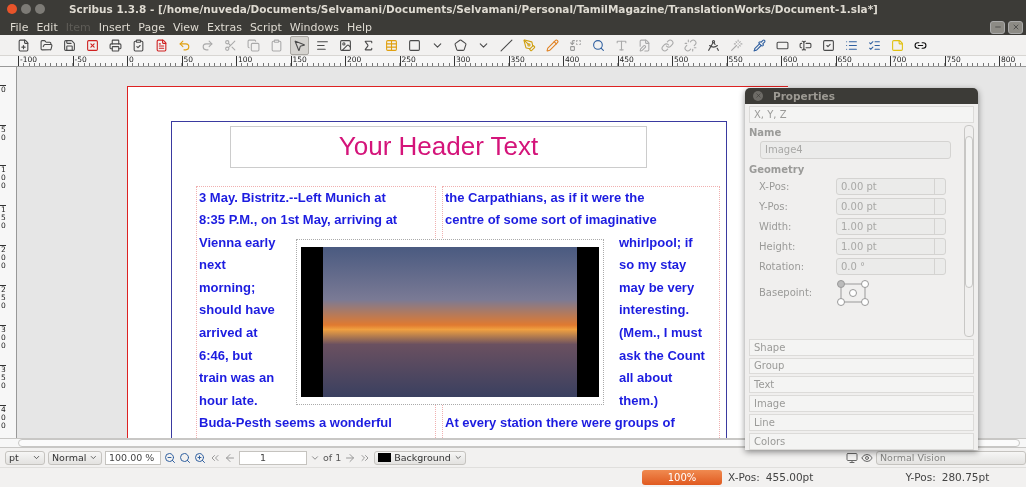 This screenshot has width=1026, height=487. What do you see at coordinates (185, 457) in the screenshot?
I see `zoom-icon` at bounding box center [185, 457].